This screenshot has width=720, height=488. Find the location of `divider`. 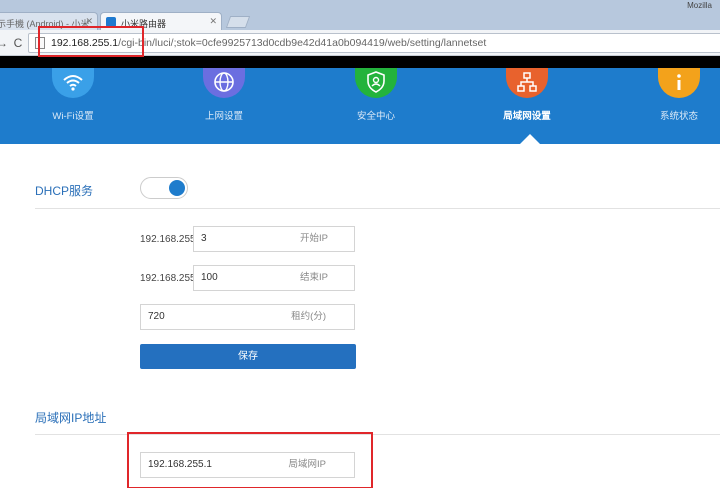

divider is located at coordinates (377, 208).